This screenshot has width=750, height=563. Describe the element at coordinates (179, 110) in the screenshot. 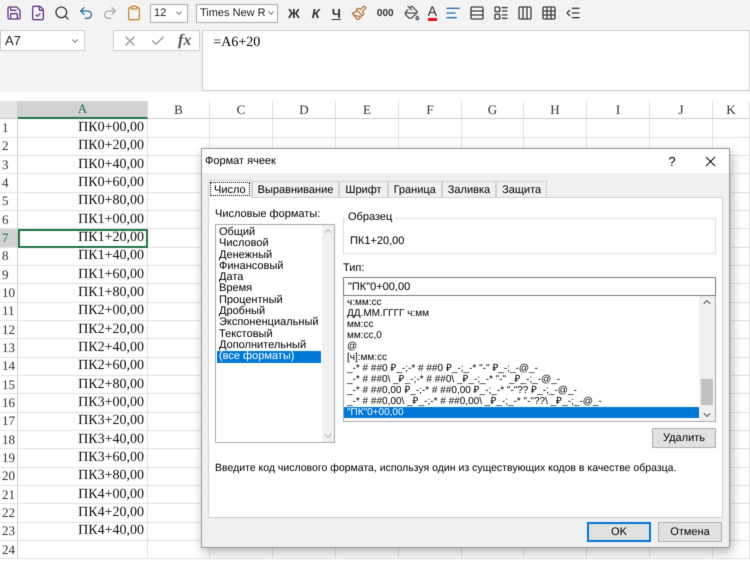

I see `column-header: B` at that location.